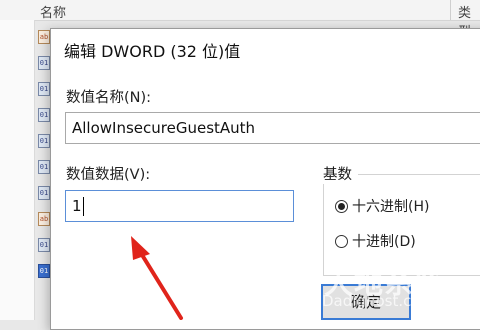 The image size is (480, 330). I want to click on arrow-shaft, so click(160, 284).